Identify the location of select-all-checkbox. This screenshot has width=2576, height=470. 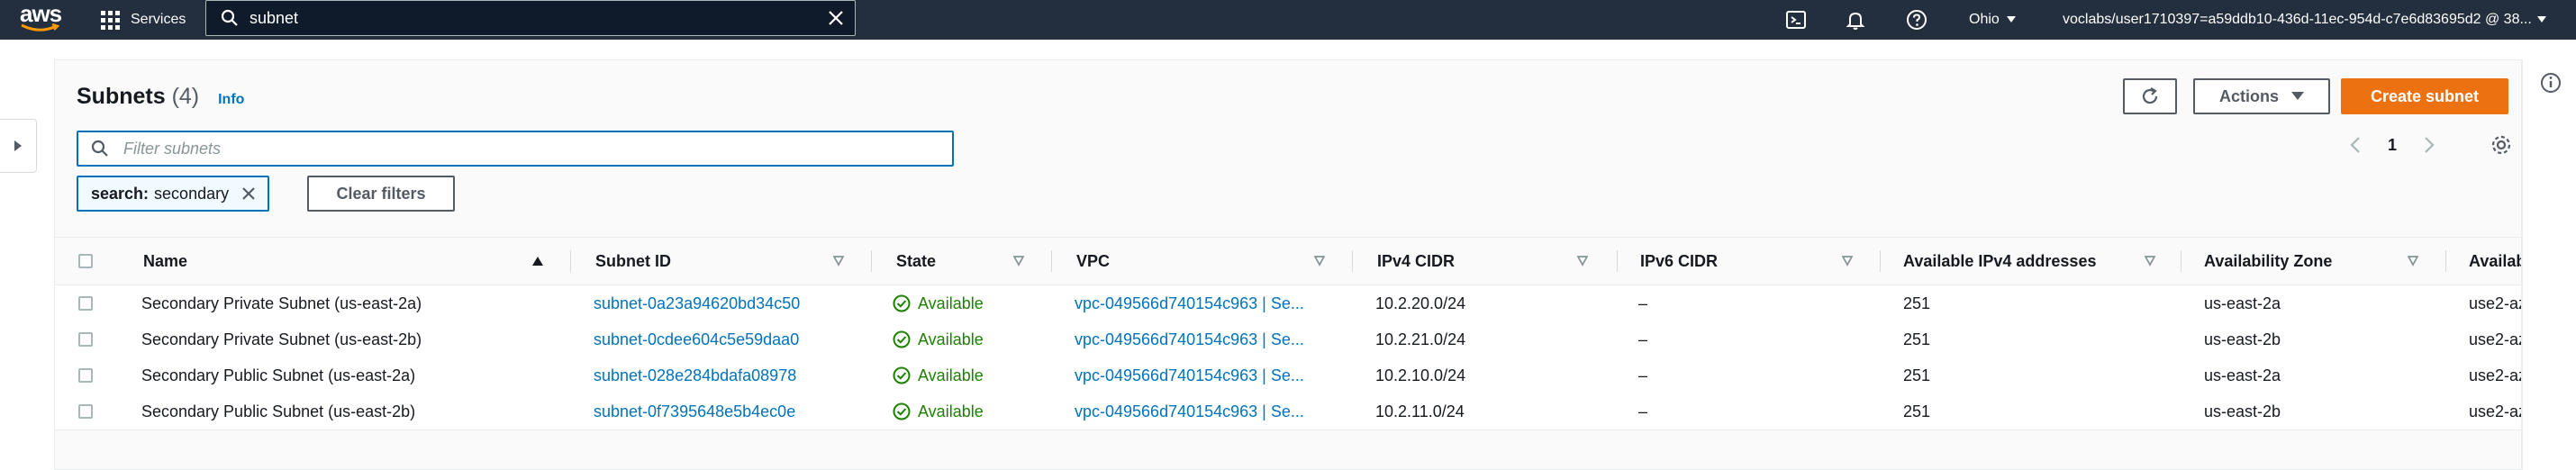
(85, 261).